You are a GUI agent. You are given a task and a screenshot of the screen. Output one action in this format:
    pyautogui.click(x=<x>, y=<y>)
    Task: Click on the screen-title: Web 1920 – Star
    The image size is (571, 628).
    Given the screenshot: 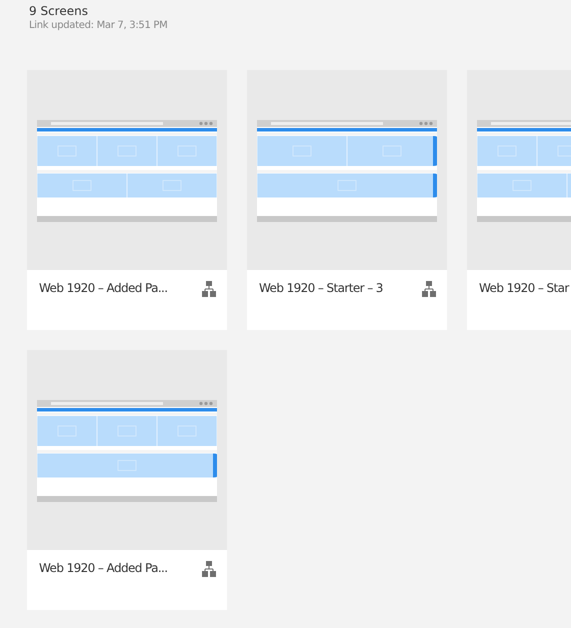 What is the action you would take?
    pyautogui.click(x=524, y=288)
    